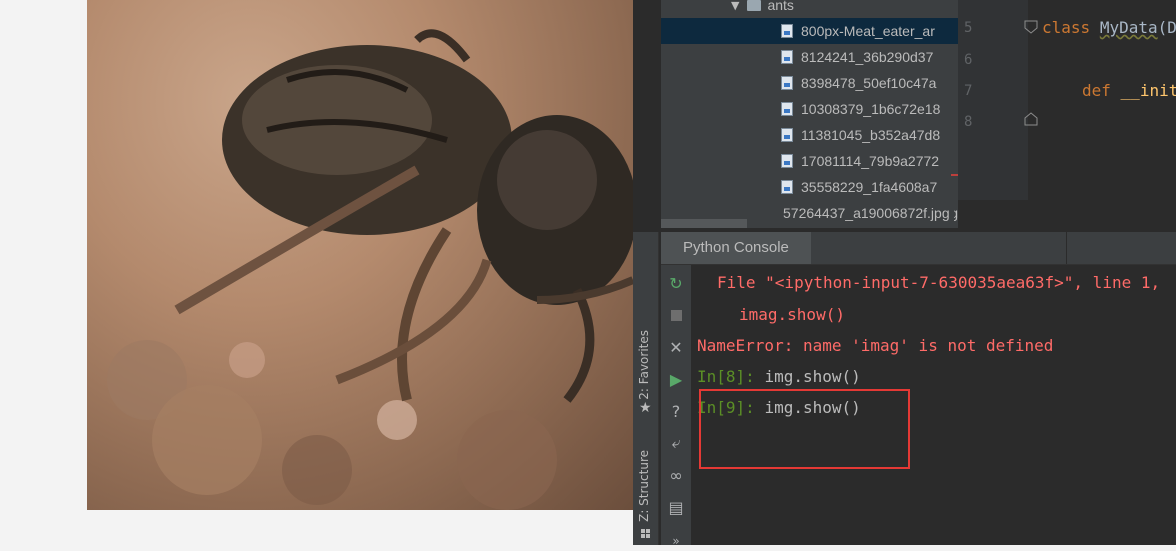 The width and height of the screenshot is (1176, 551). I want to click on traceback-code-line: imag.show(), so click(792, 314).